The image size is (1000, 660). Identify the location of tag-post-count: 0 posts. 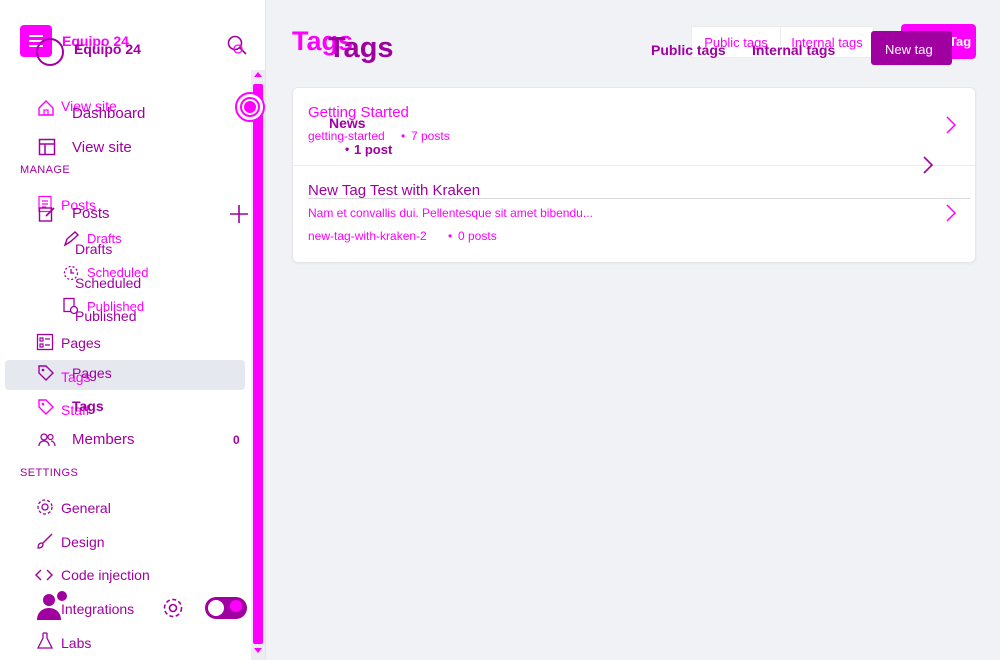
(477, 236).